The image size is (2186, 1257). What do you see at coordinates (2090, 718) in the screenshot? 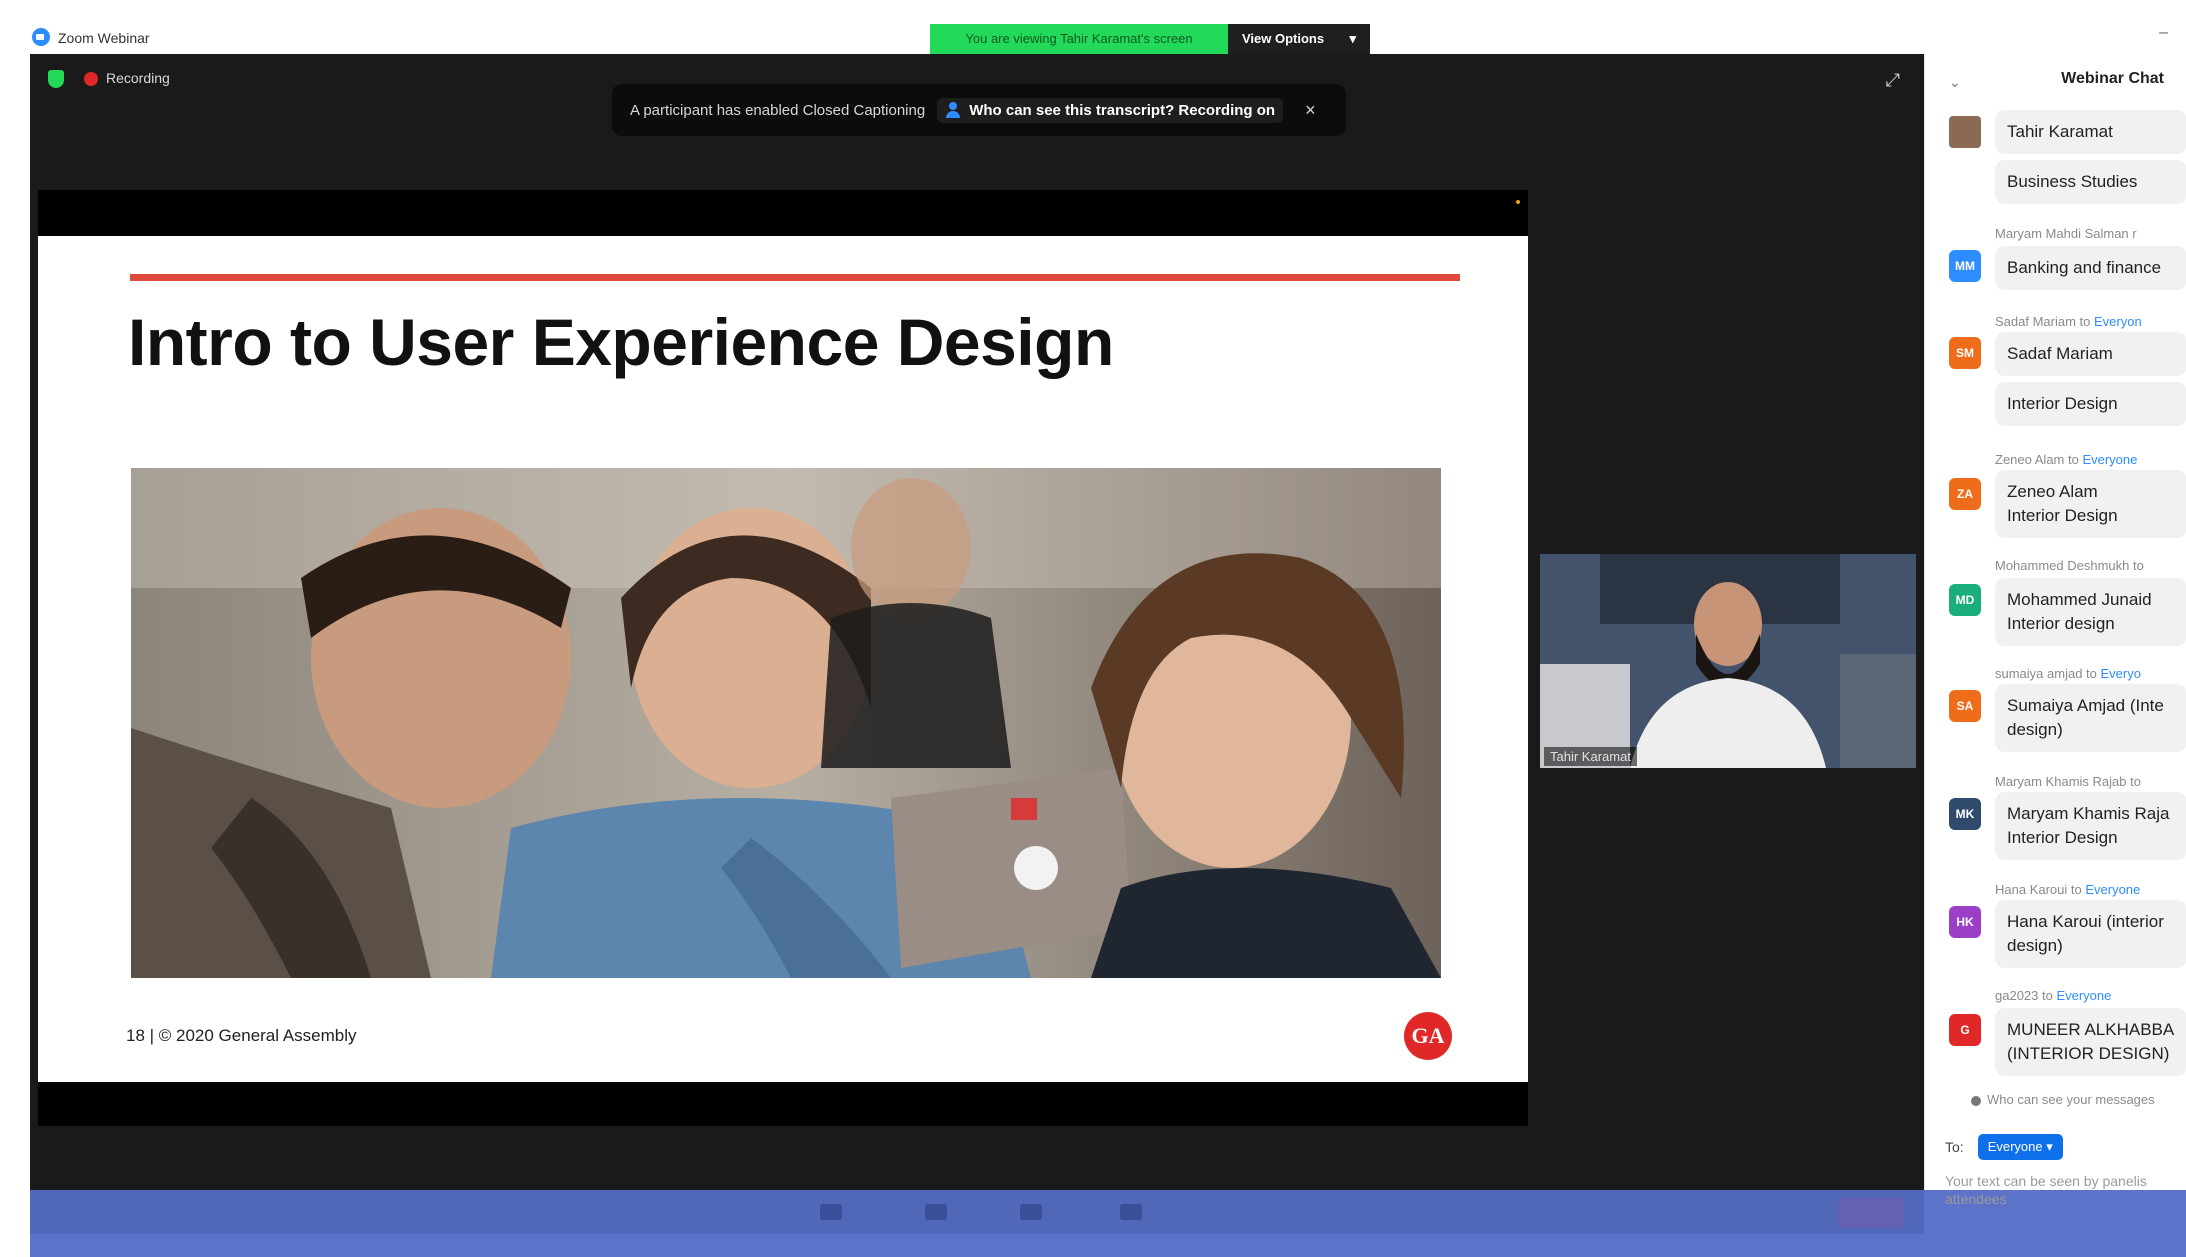
I see `chat-message: Sumaiya Amjad (Inte design)` at bounding box center [2090, 718].